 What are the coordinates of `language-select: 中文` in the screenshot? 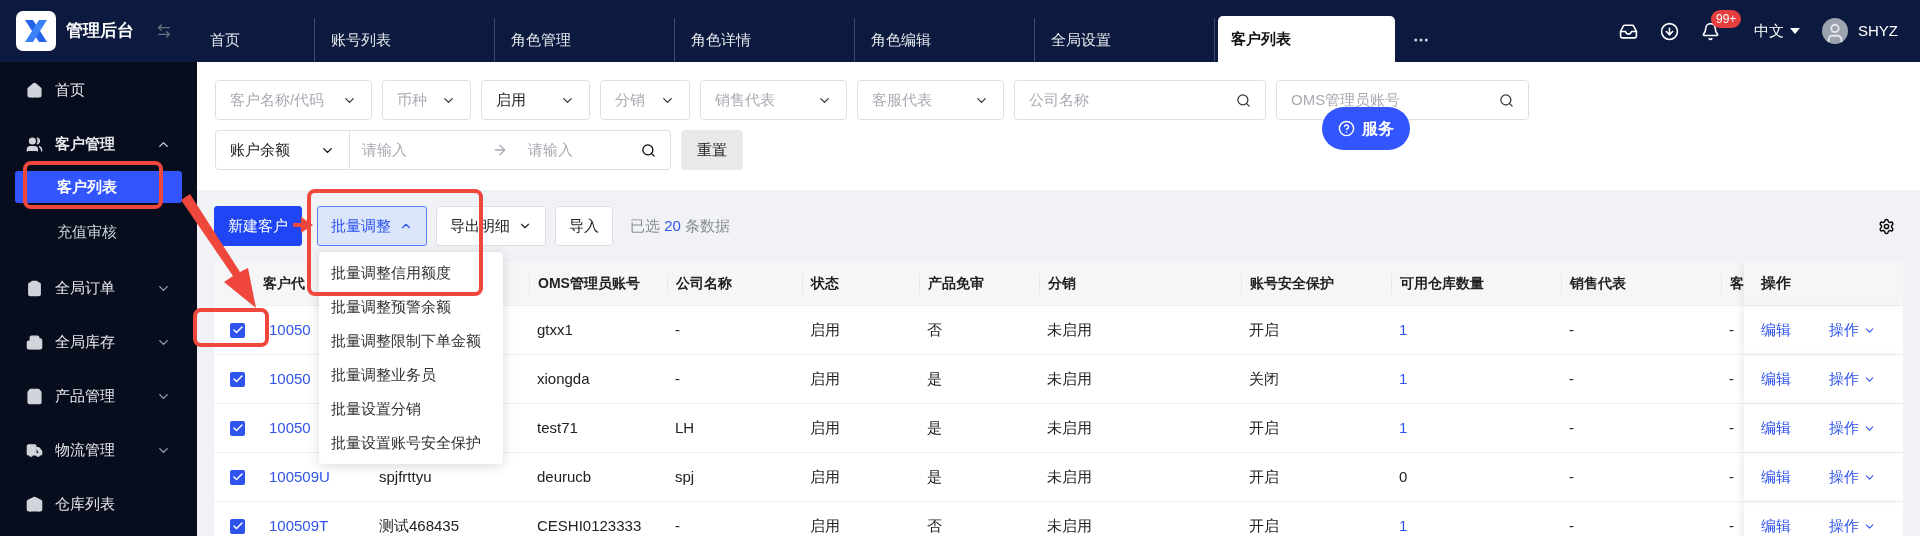 It's located at (1777, 31).